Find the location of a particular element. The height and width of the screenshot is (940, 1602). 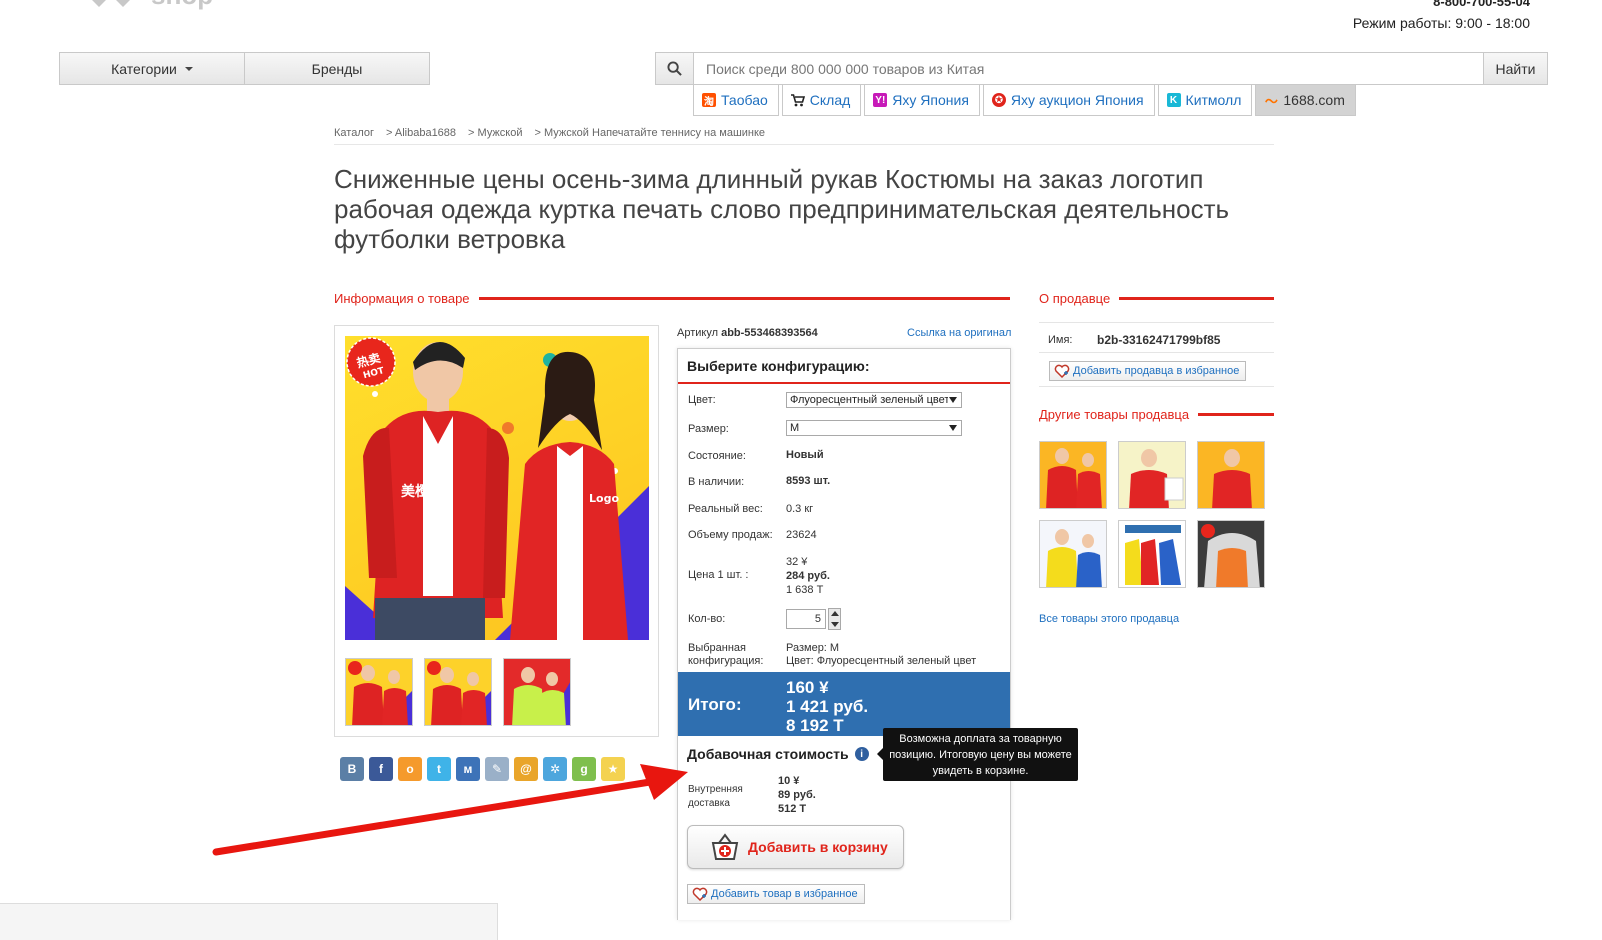

search-input is located at coordinates (1088, 68).